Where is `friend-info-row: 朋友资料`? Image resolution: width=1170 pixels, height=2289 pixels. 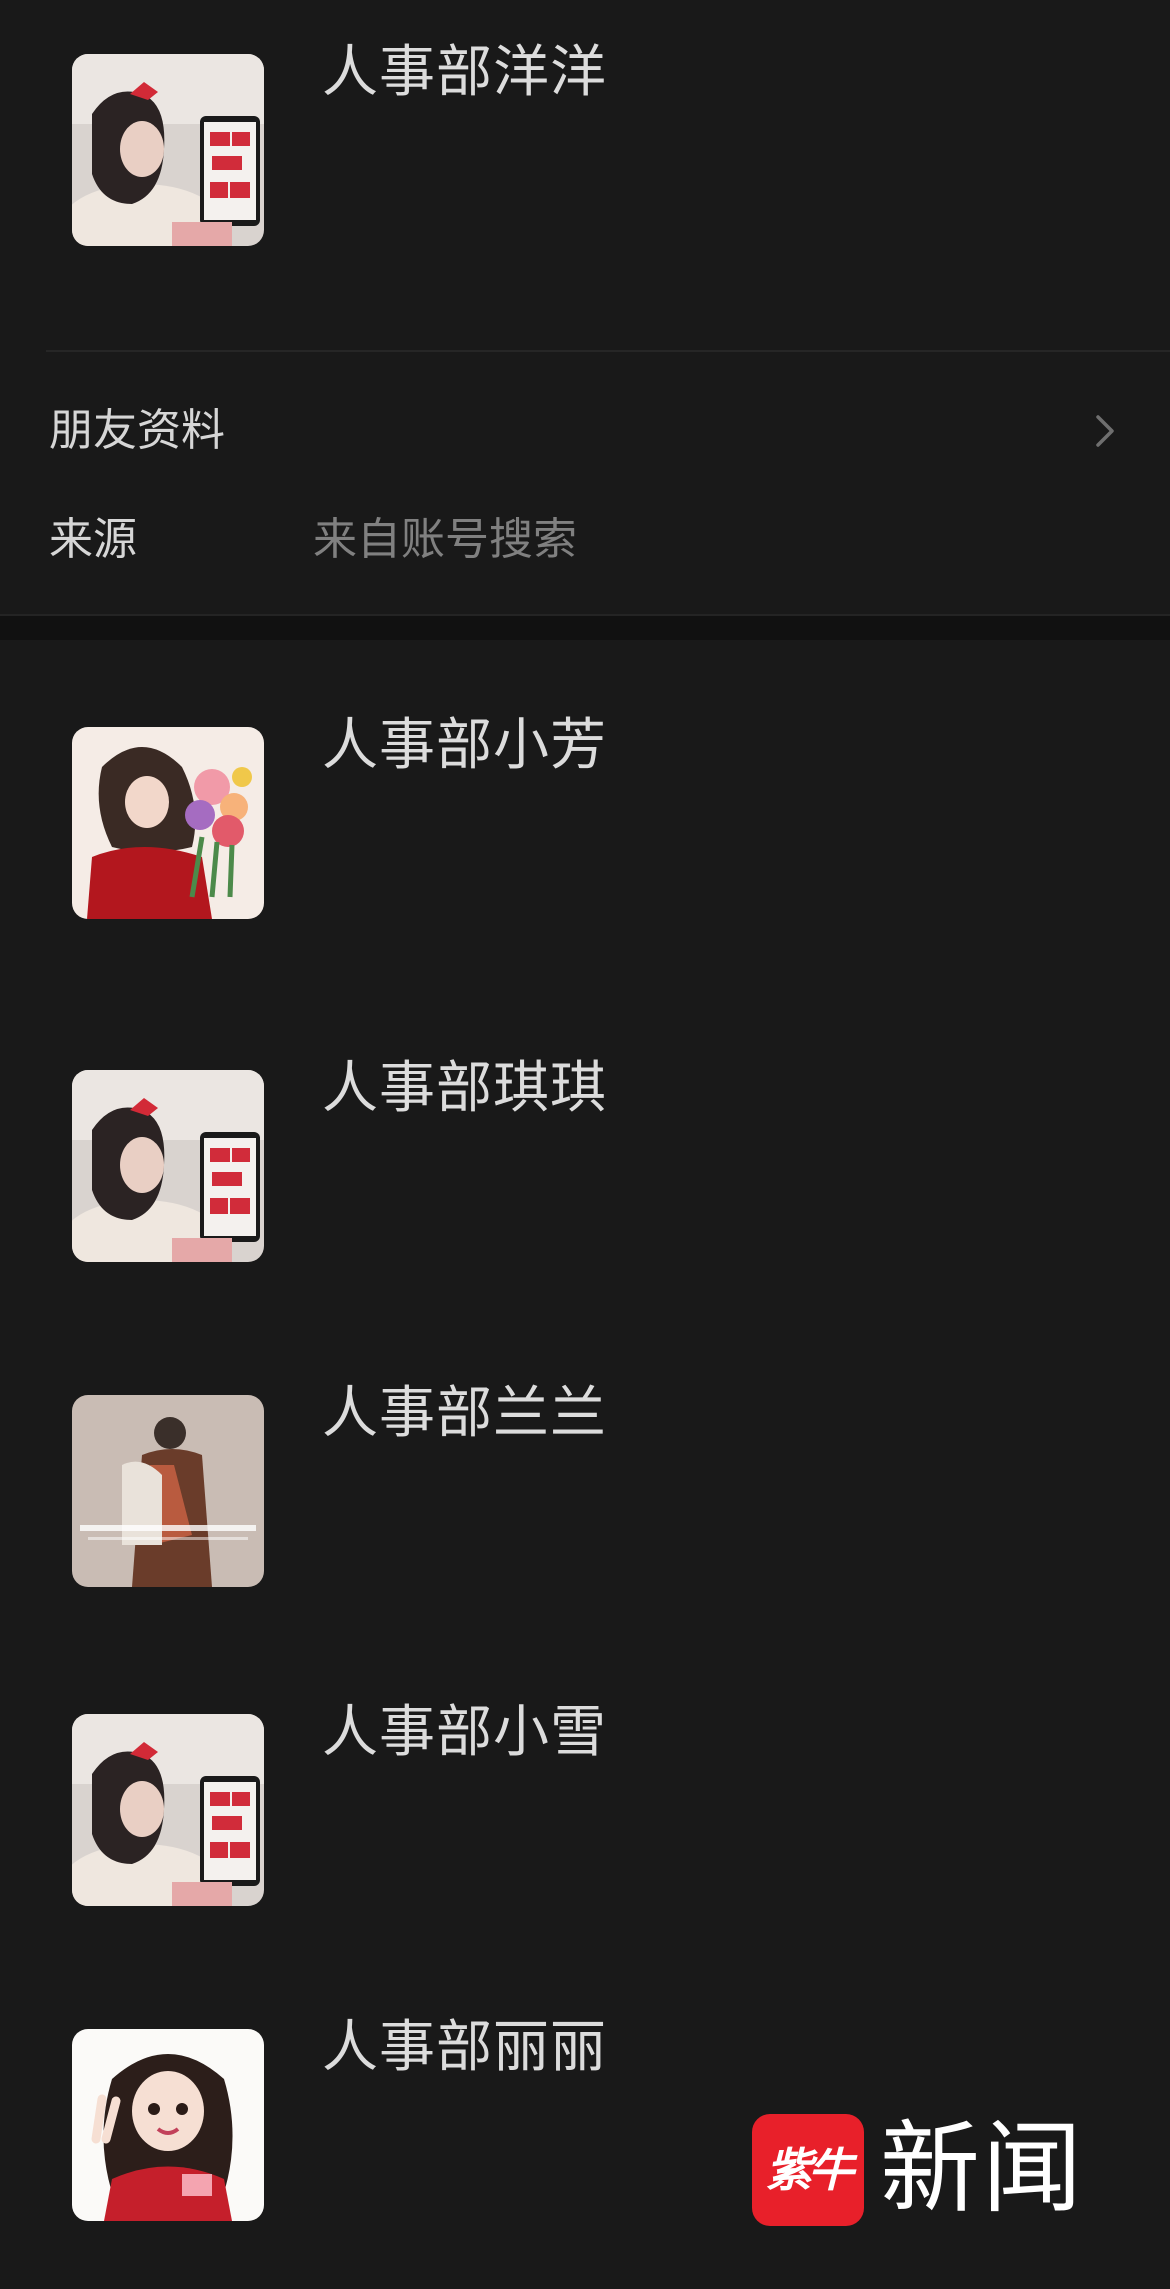 friend-info-row: 朋友资料 is located at coordinates (585, 431).